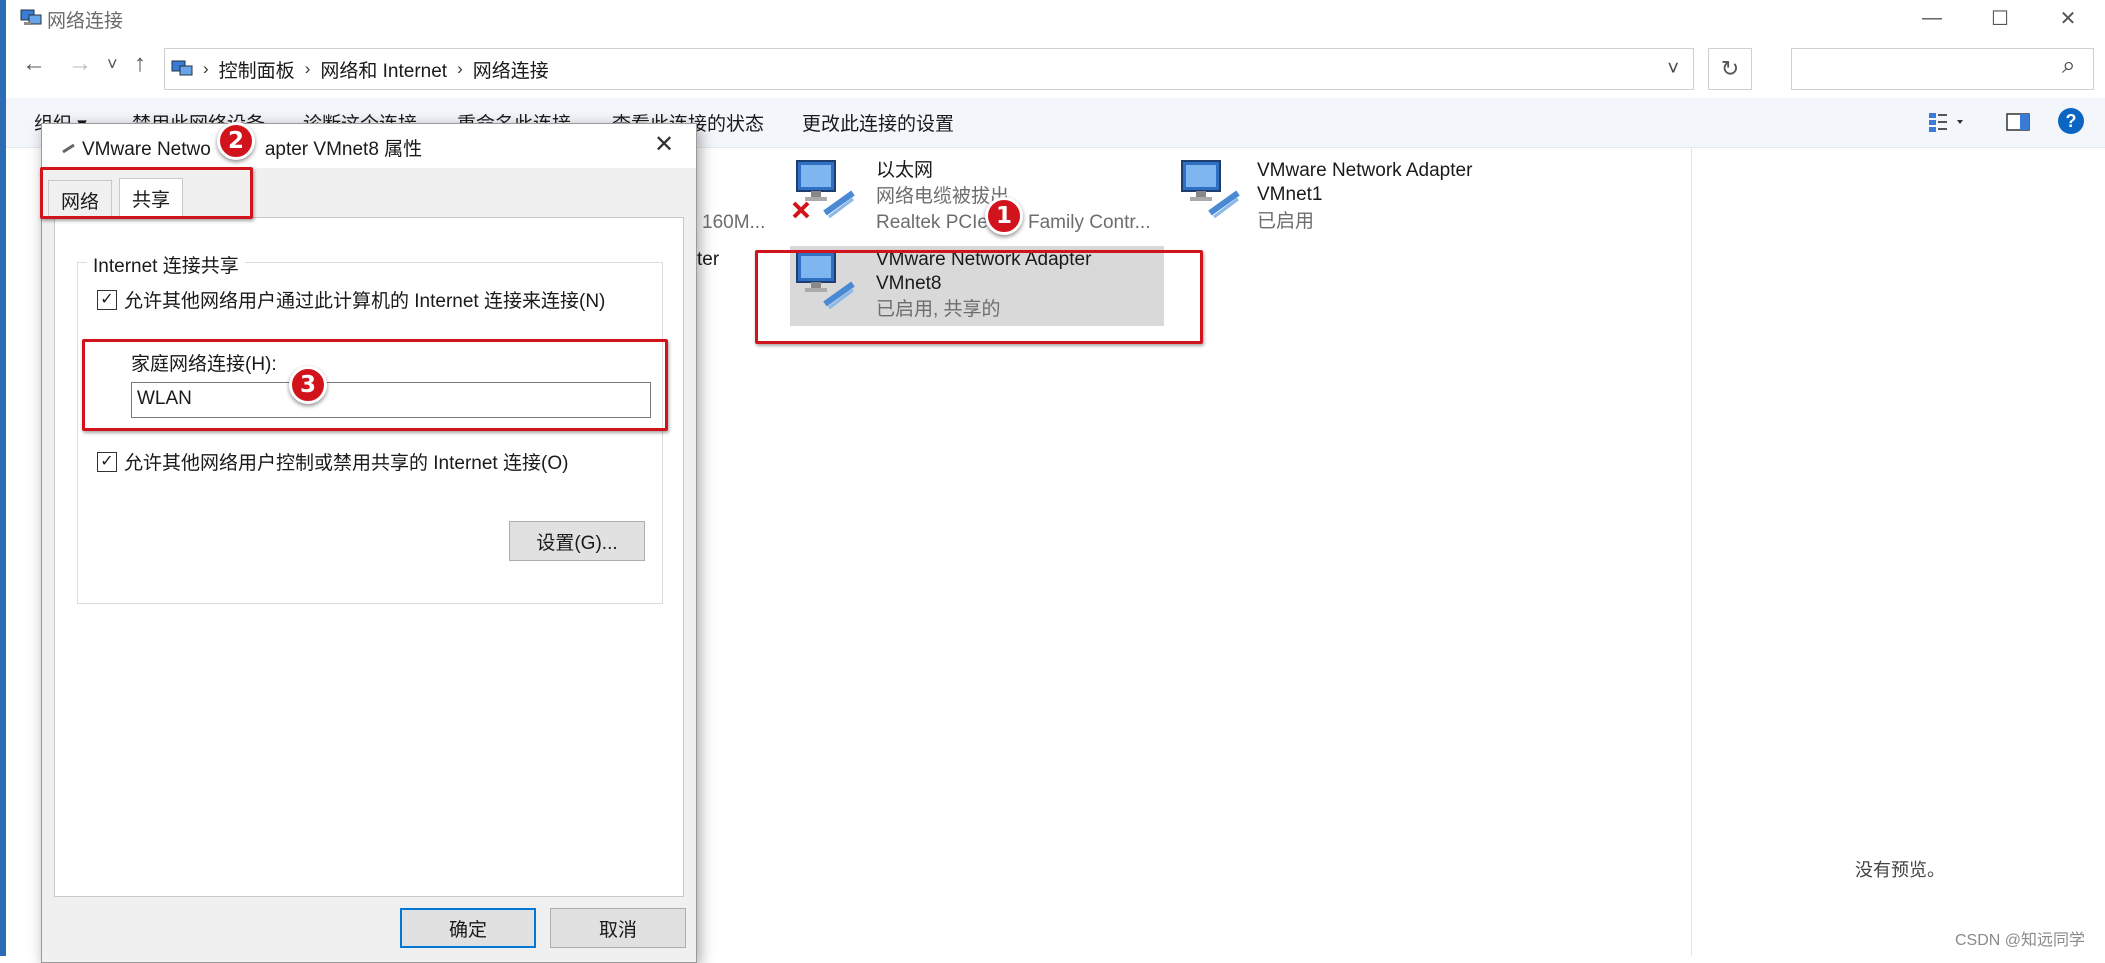  What do you see at coordinates (1673, 69) in the screenshot?
I see `chevron-down-icon: ˅` at bounding box center [1673, 69].